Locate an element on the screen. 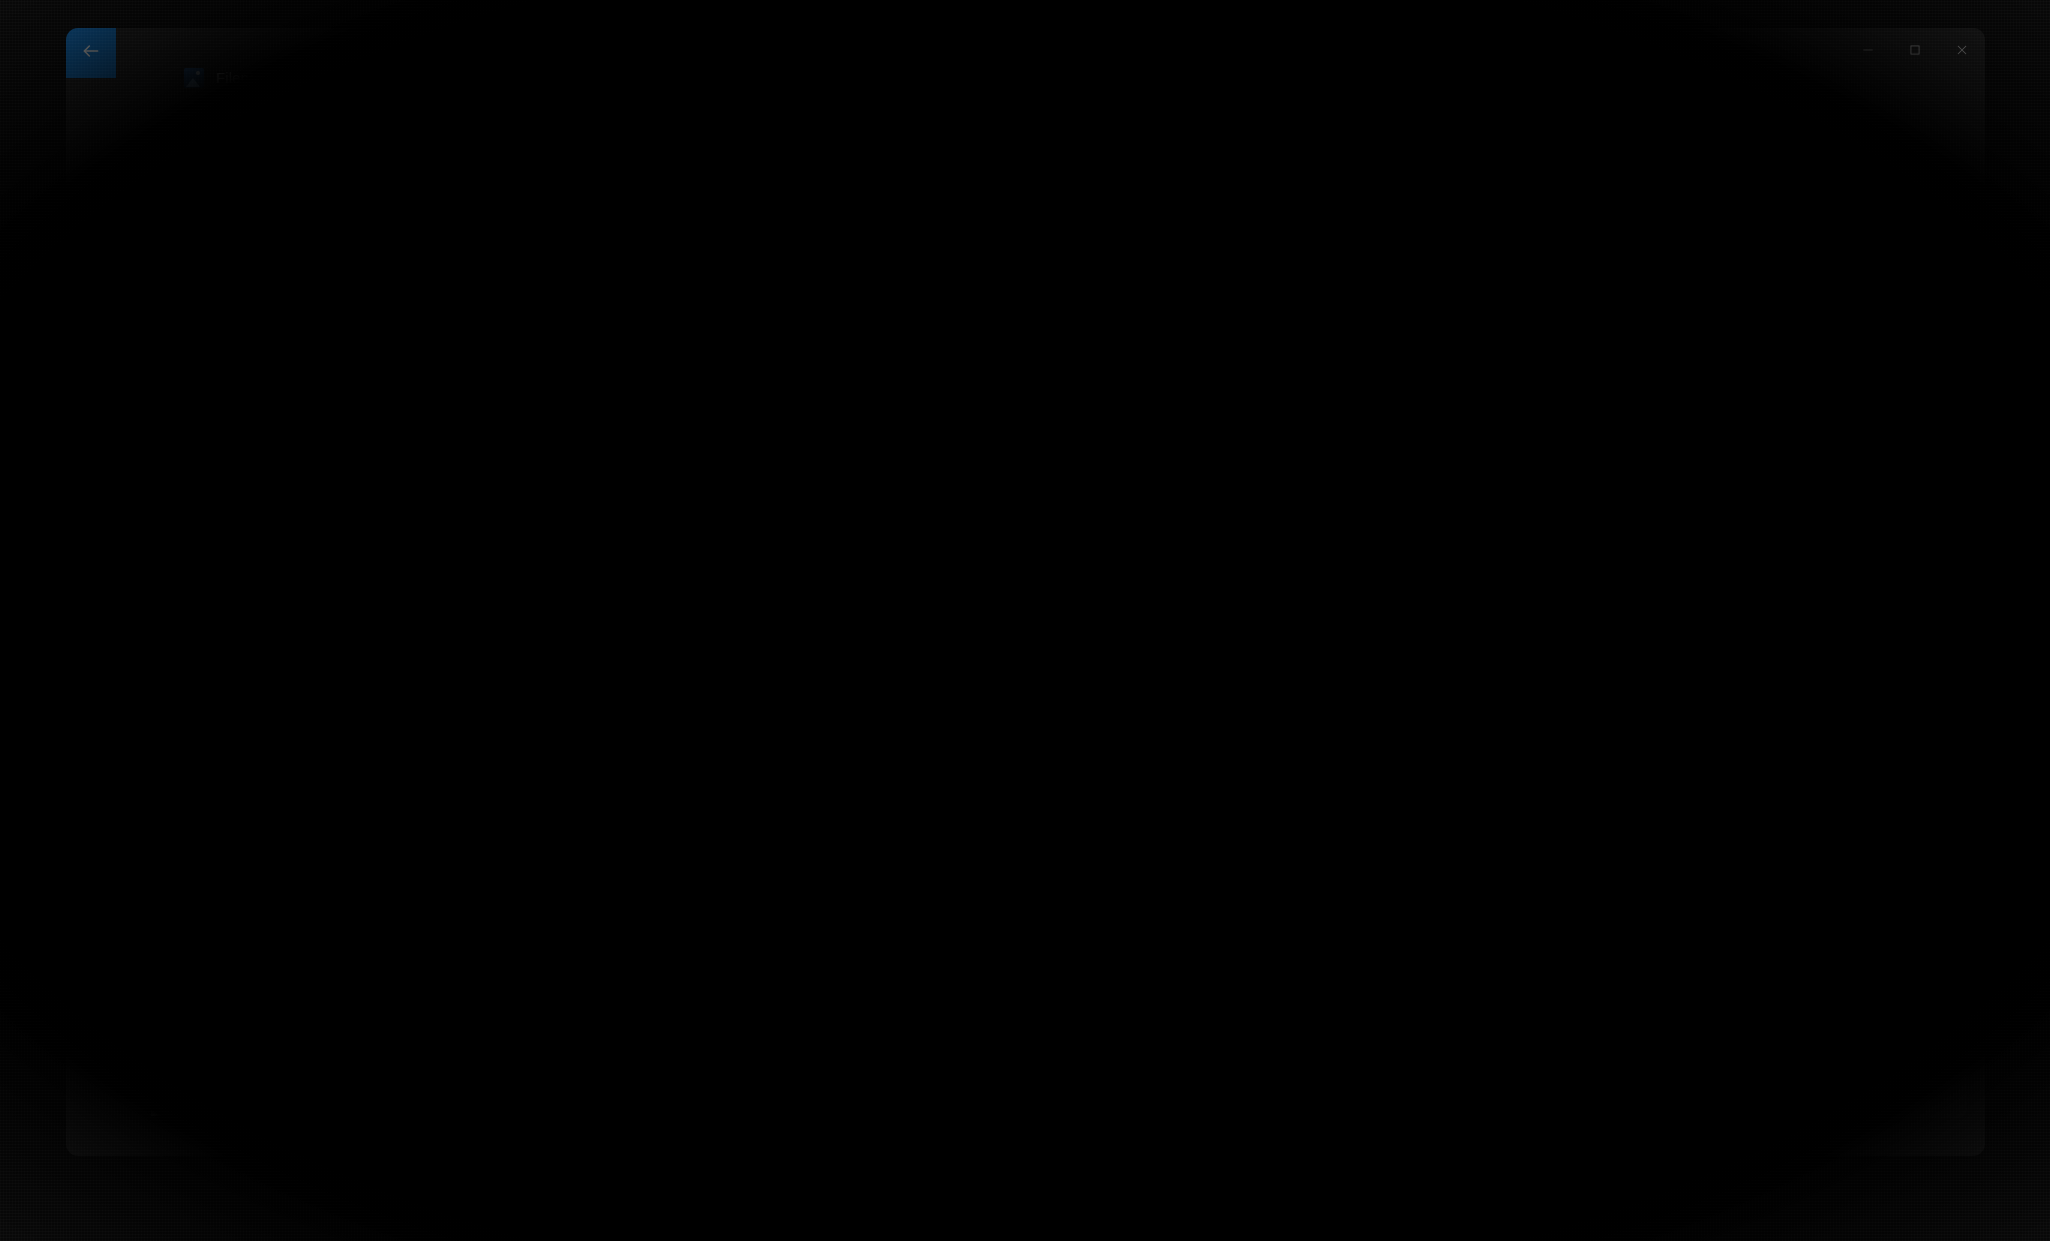 Image resolution: width=2050 pixels, height=1241 pixels. retouch-icon is located at coordinates (1242, 156).